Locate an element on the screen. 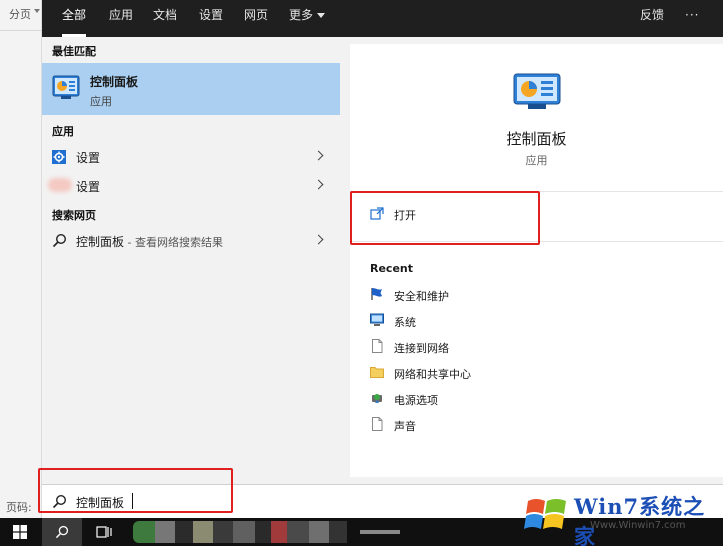 Image resolution: width=723 pixels, height=546 pixels. web-search-suffix: - 查看网络搜索结果 is located at coordinates (173, 242).